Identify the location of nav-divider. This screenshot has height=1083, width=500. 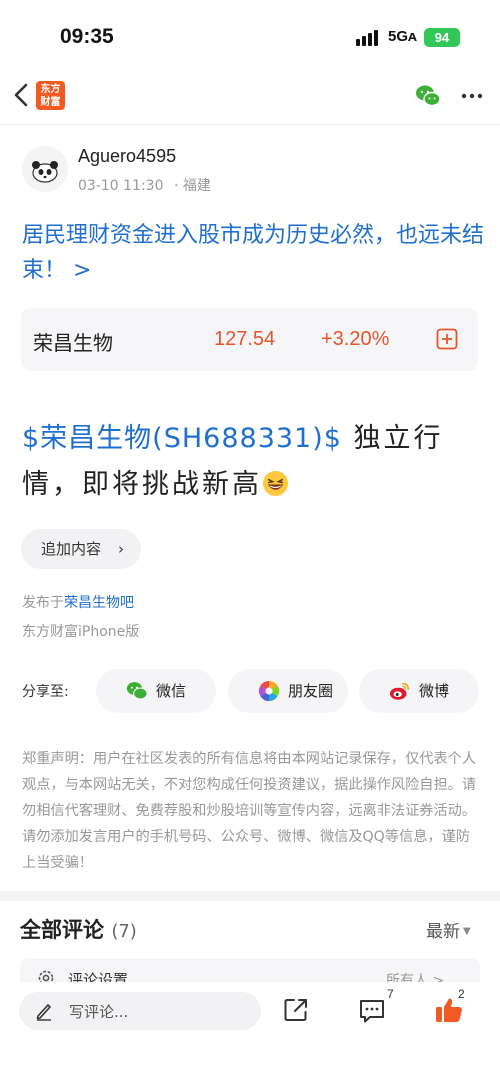
(250, 124).